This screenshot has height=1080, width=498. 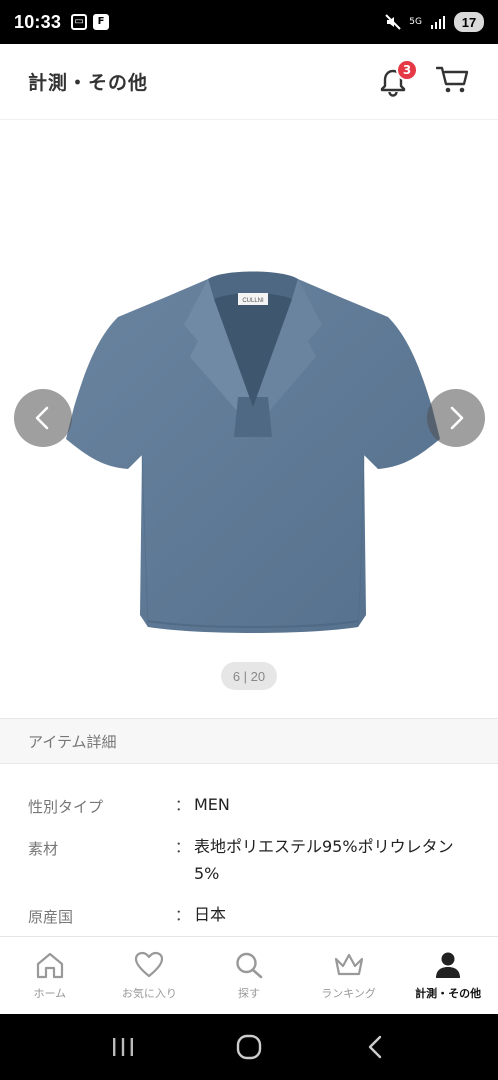 I want to click on recent-apps-button, so click(x=123, y=1047).